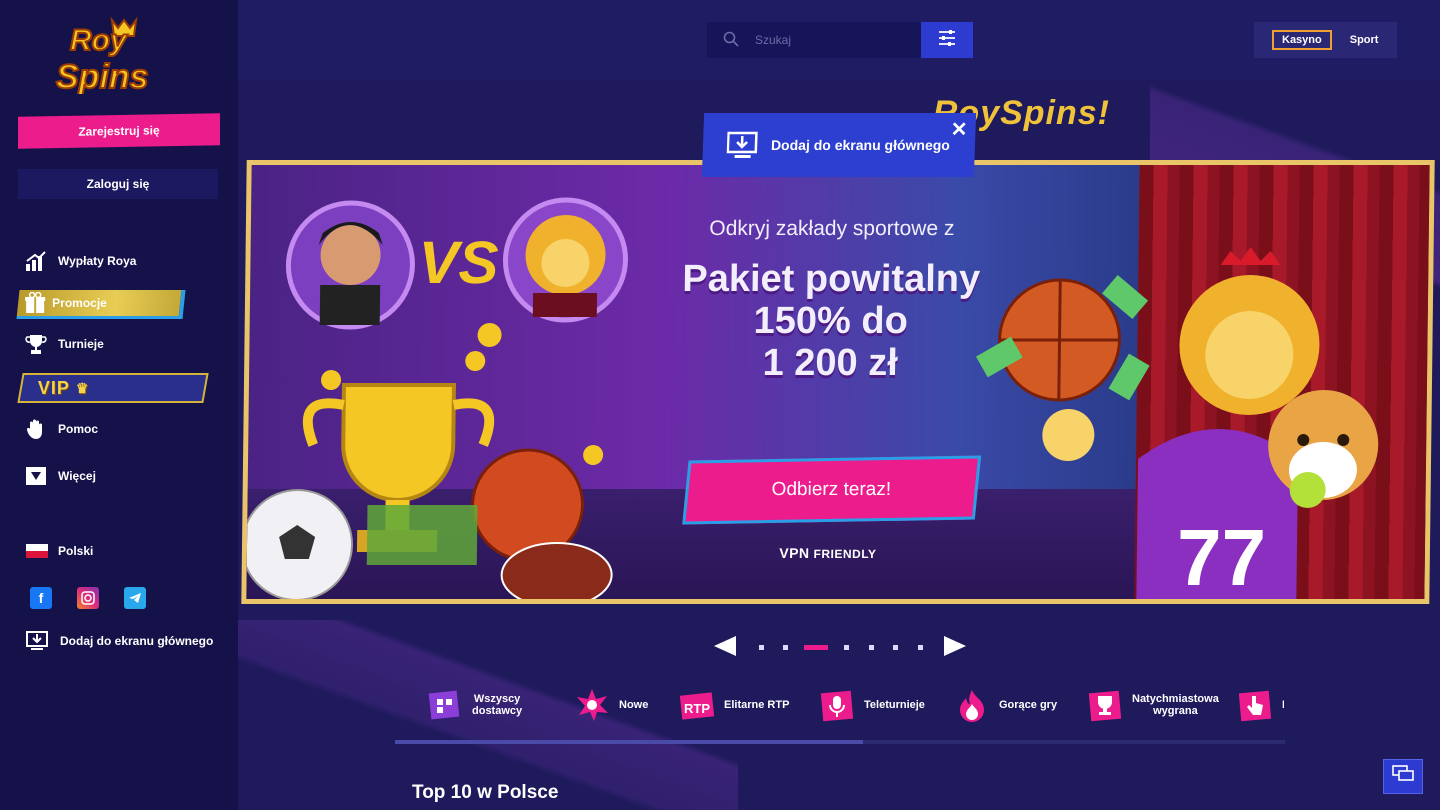  I want to click on login-button: Zaloguj się, so click(118, 184).